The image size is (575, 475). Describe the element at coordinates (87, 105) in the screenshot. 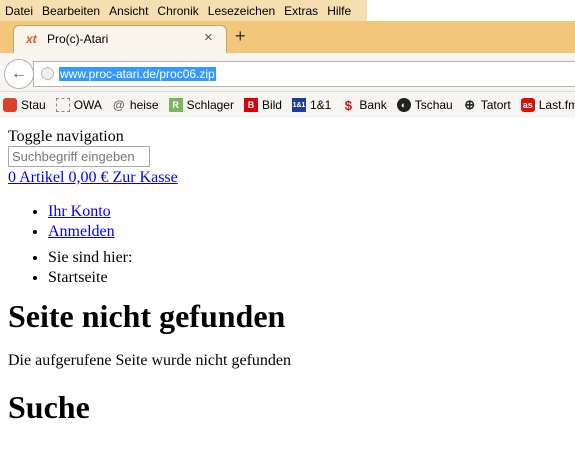

I see `bookmark-label: OWA` at that location.